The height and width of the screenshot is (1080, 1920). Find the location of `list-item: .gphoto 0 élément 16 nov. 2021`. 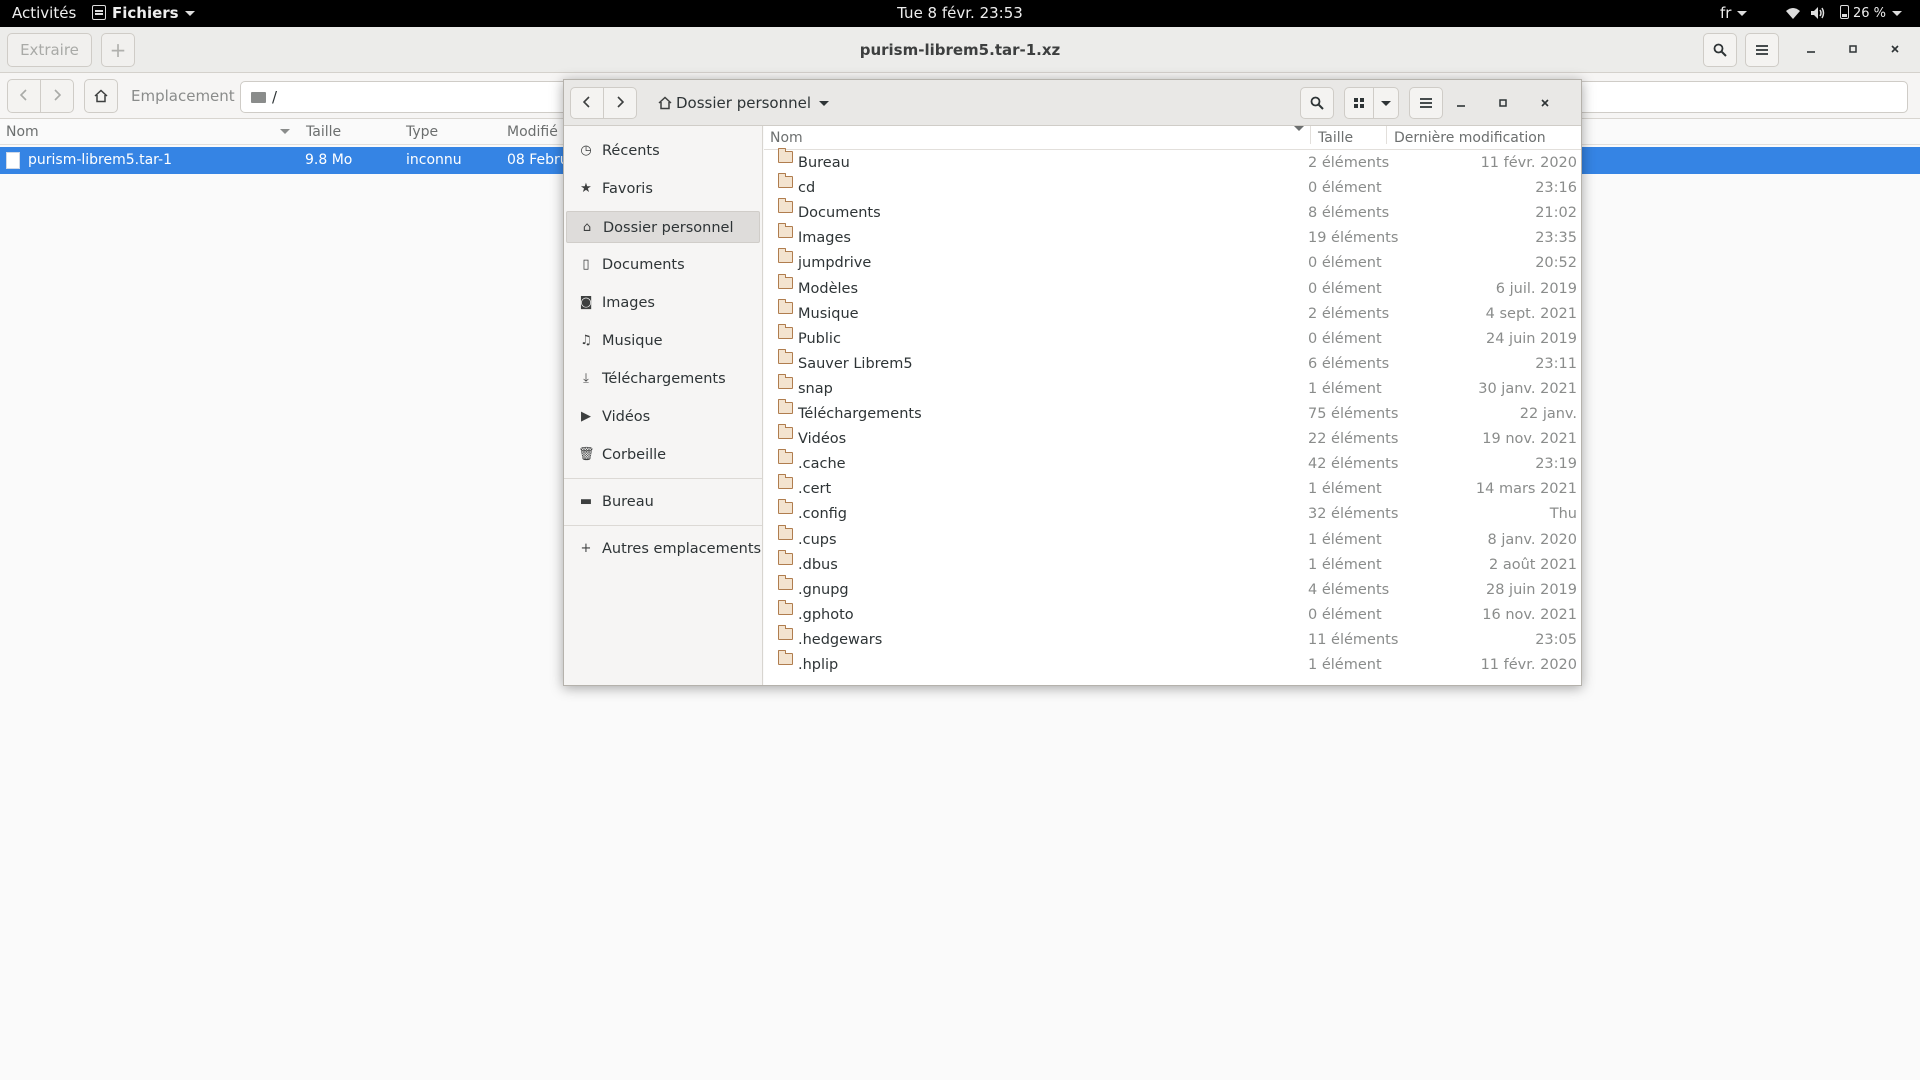

list-item: .gphoto 0 élément 16 nov. 2021 is located at coordinates (1172, 613).